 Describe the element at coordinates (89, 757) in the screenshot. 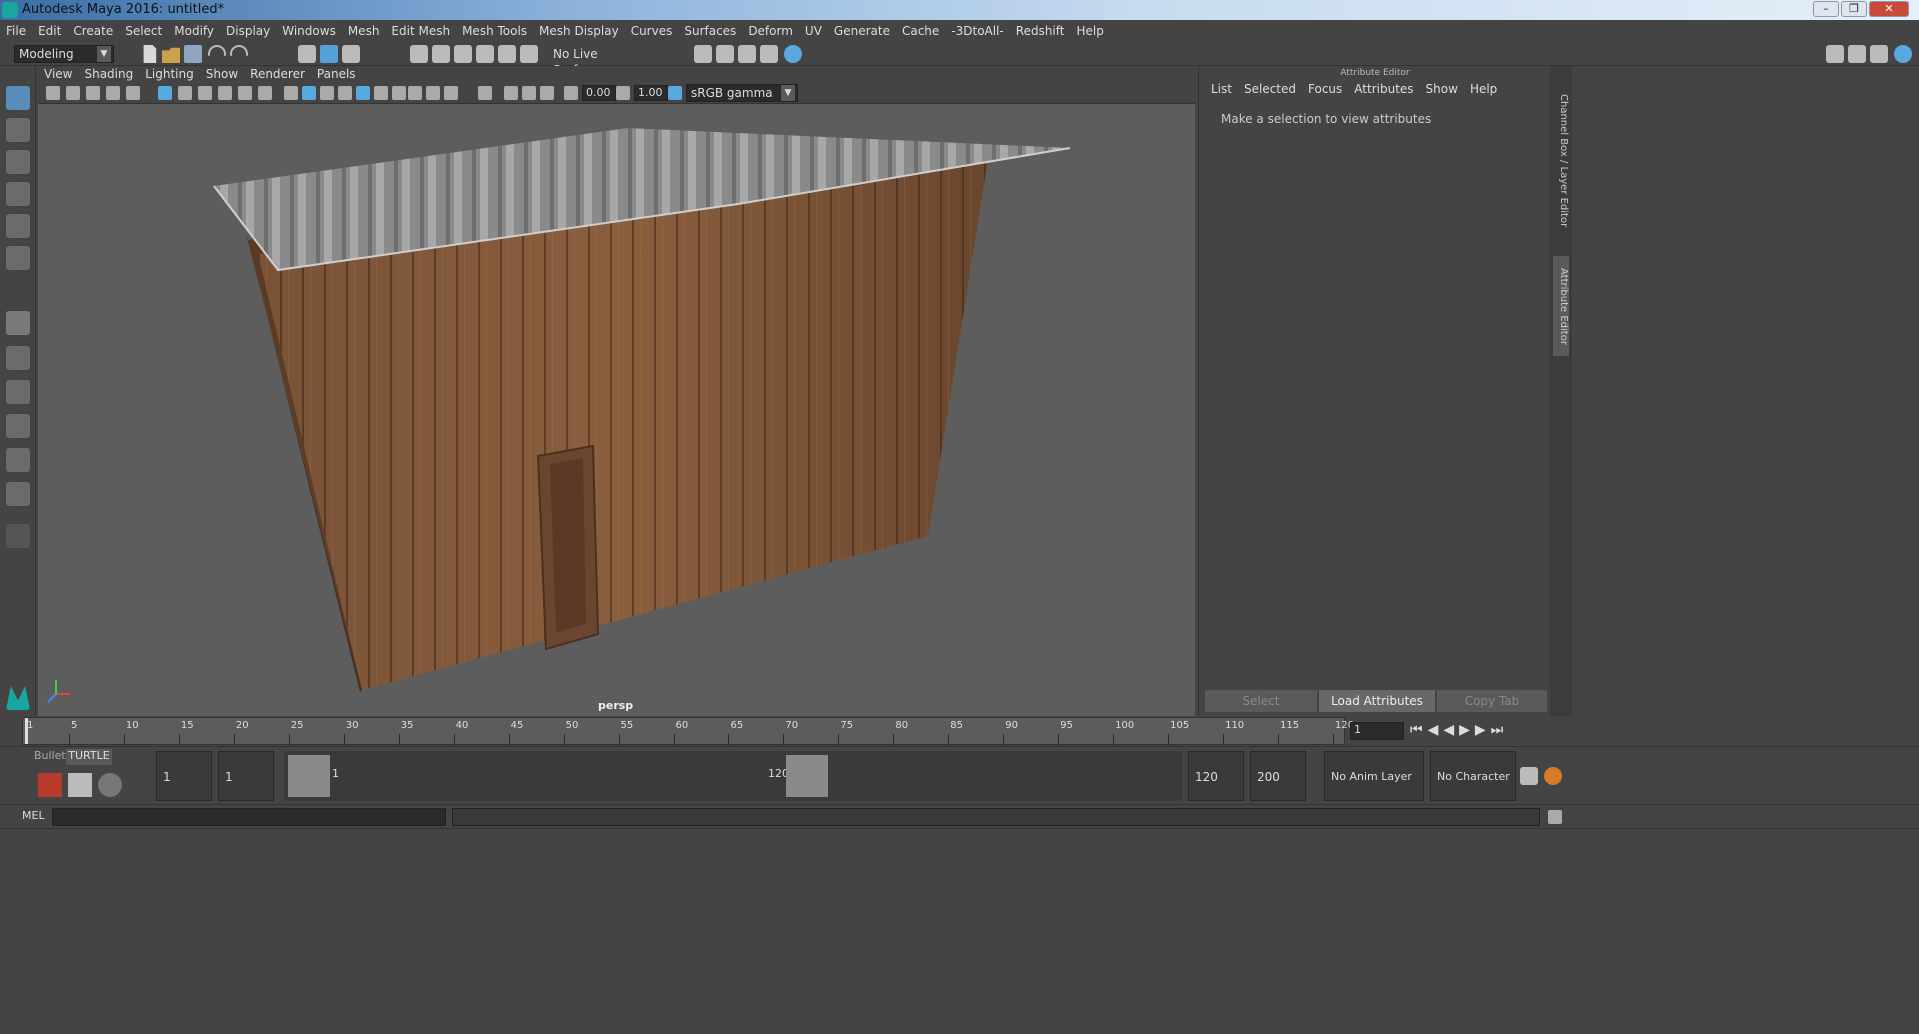

I see `shelf-tab-turtle: TURTLE` at that location.